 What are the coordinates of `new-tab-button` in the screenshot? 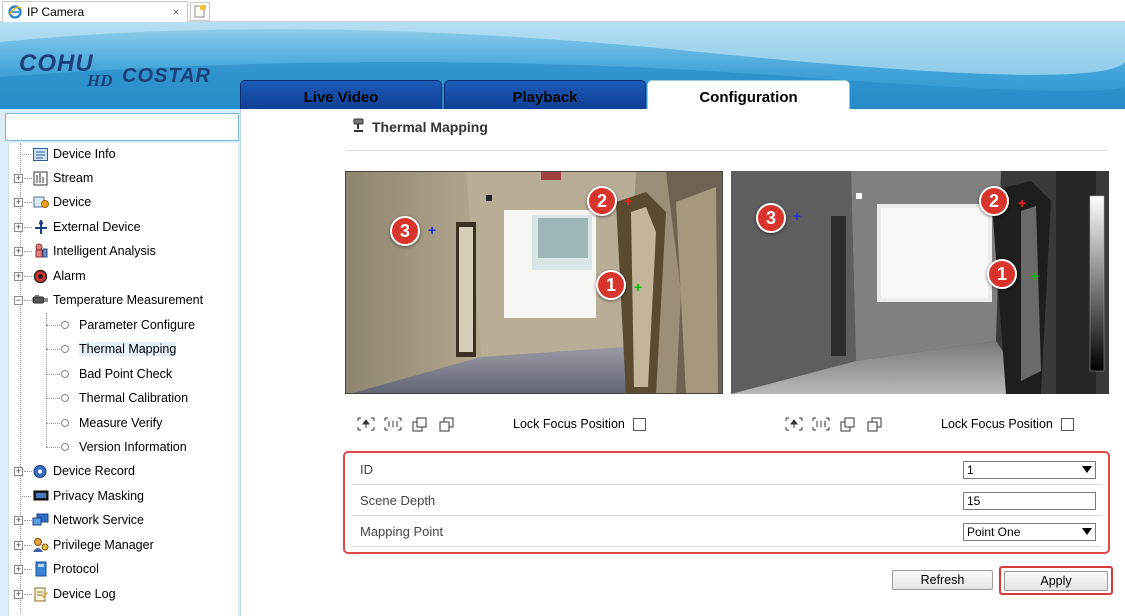 It's located at (200, 11).